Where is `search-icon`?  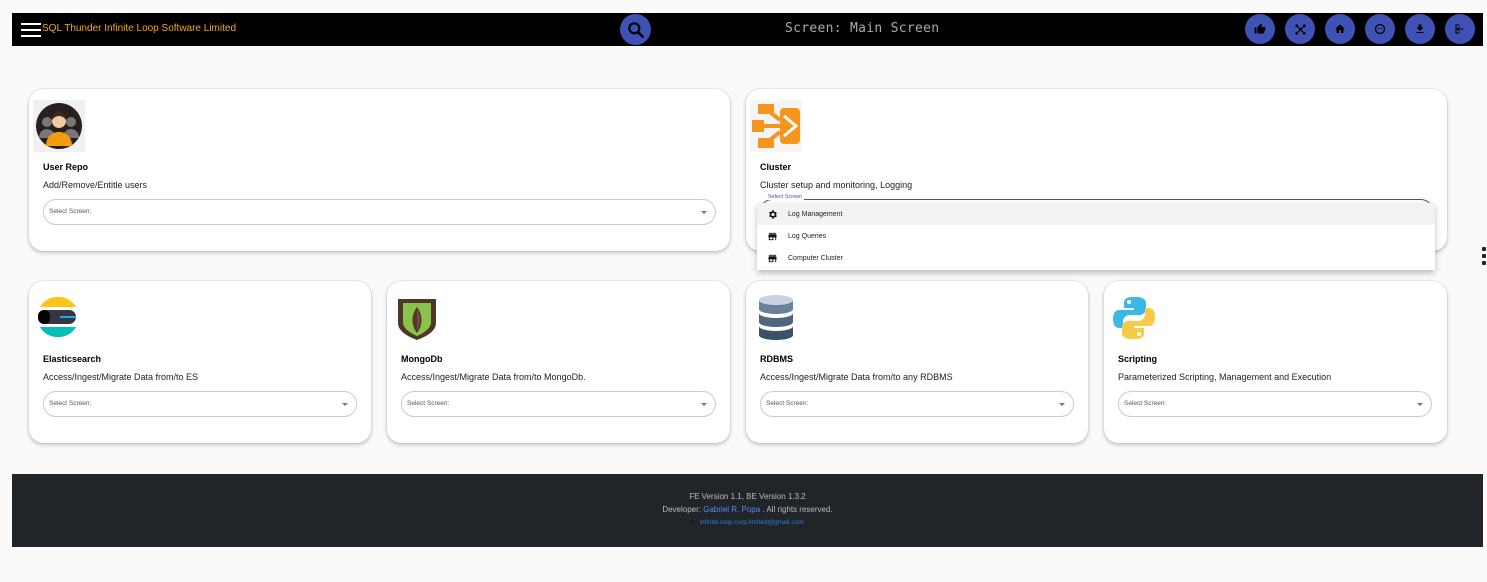 search-icon is located at coordinates (635, 29).